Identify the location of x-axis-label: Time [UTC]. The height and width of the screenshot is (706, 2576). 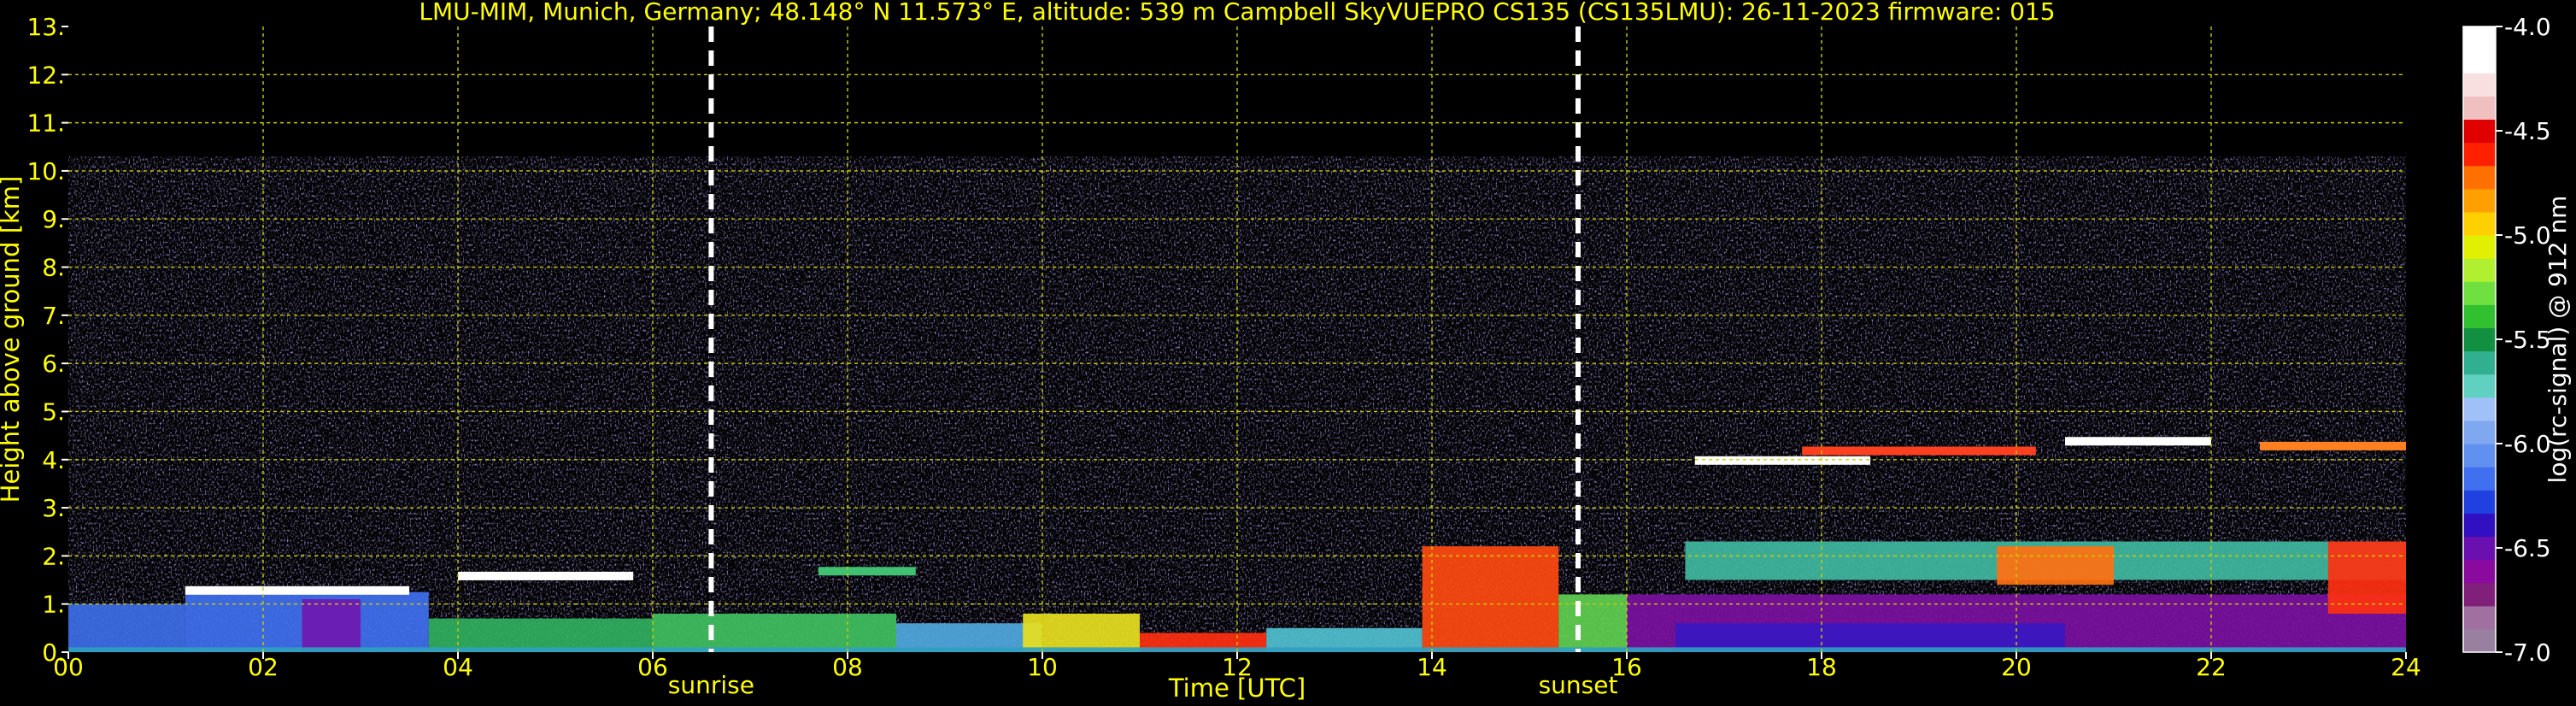
(1237, 688).